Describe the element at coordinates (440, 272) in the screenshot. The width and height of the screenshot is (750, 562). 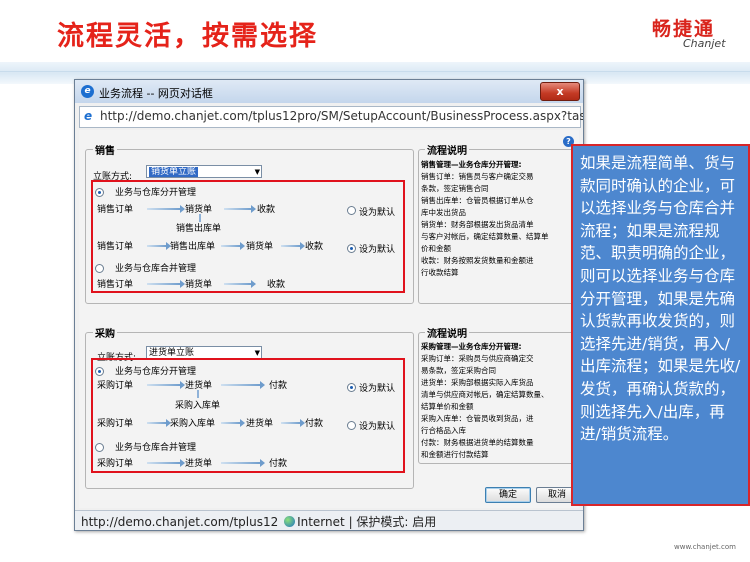
I see `sales-desc-line: 行收款结算` at that location.